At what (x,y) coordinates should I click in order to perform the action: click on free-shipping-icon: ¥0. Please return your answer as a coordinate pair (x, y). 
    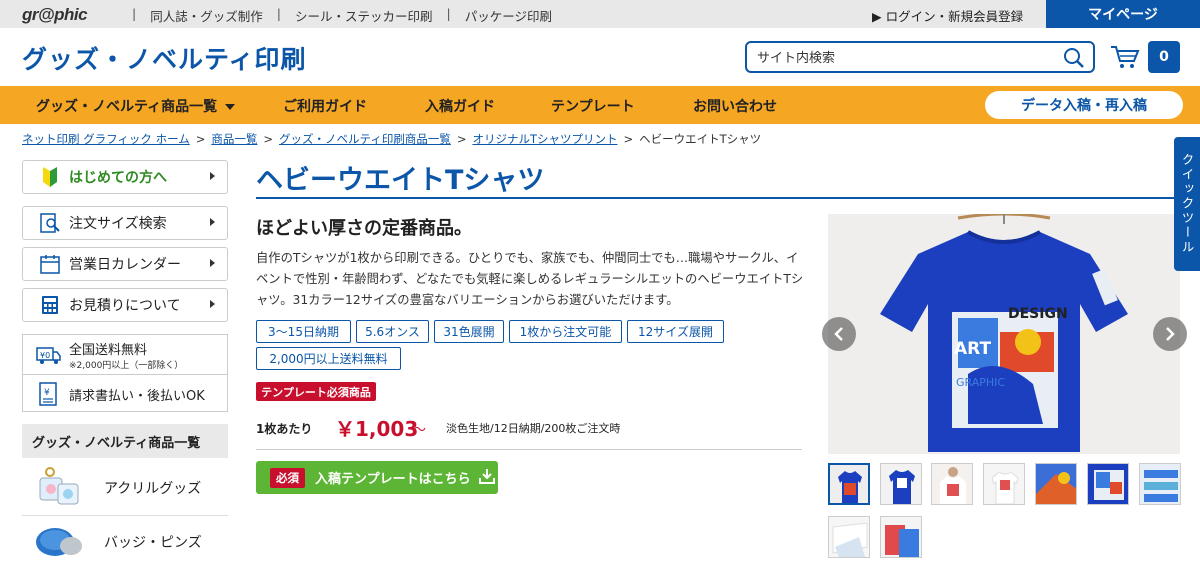
    Looking at the image, I should click on (48, 355).